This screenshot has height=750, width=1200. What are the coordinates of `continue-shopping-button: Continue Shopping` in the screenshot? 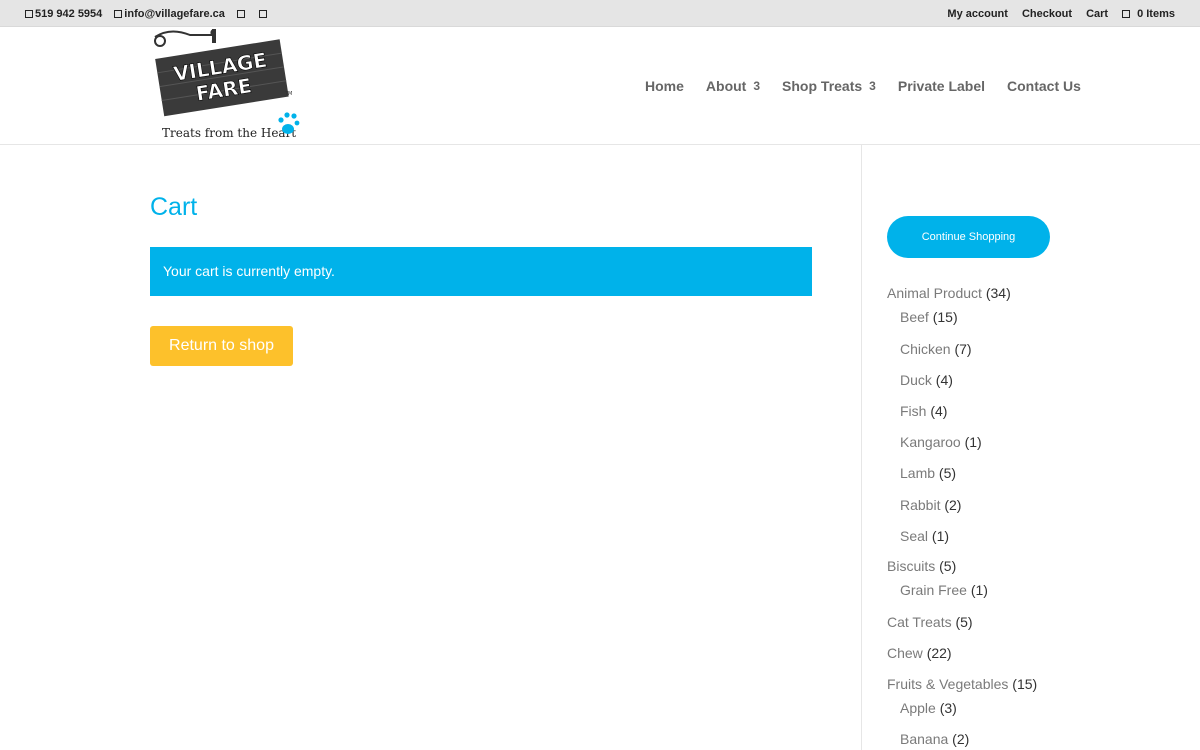 It's located at (968, 237).